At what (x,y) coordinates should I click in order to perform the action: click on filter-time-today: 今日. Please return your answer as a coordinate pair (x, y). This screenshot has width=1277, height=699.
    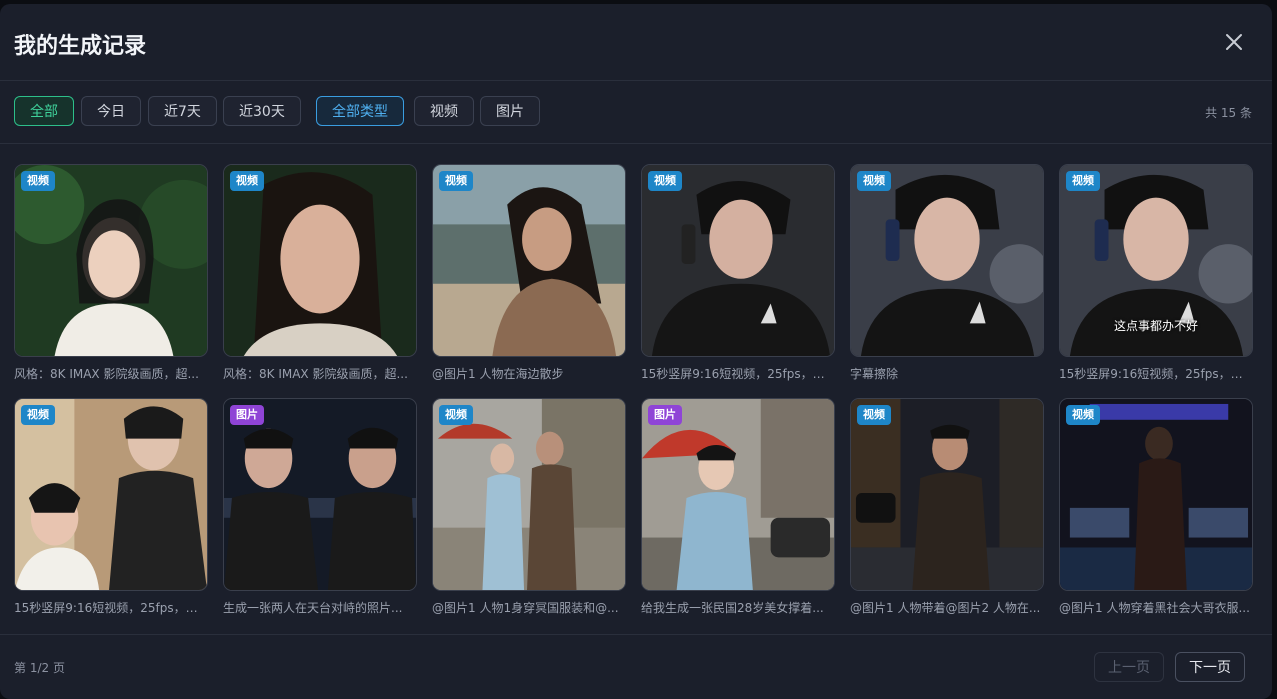
    Looking at the image, I should click on (111, 111).